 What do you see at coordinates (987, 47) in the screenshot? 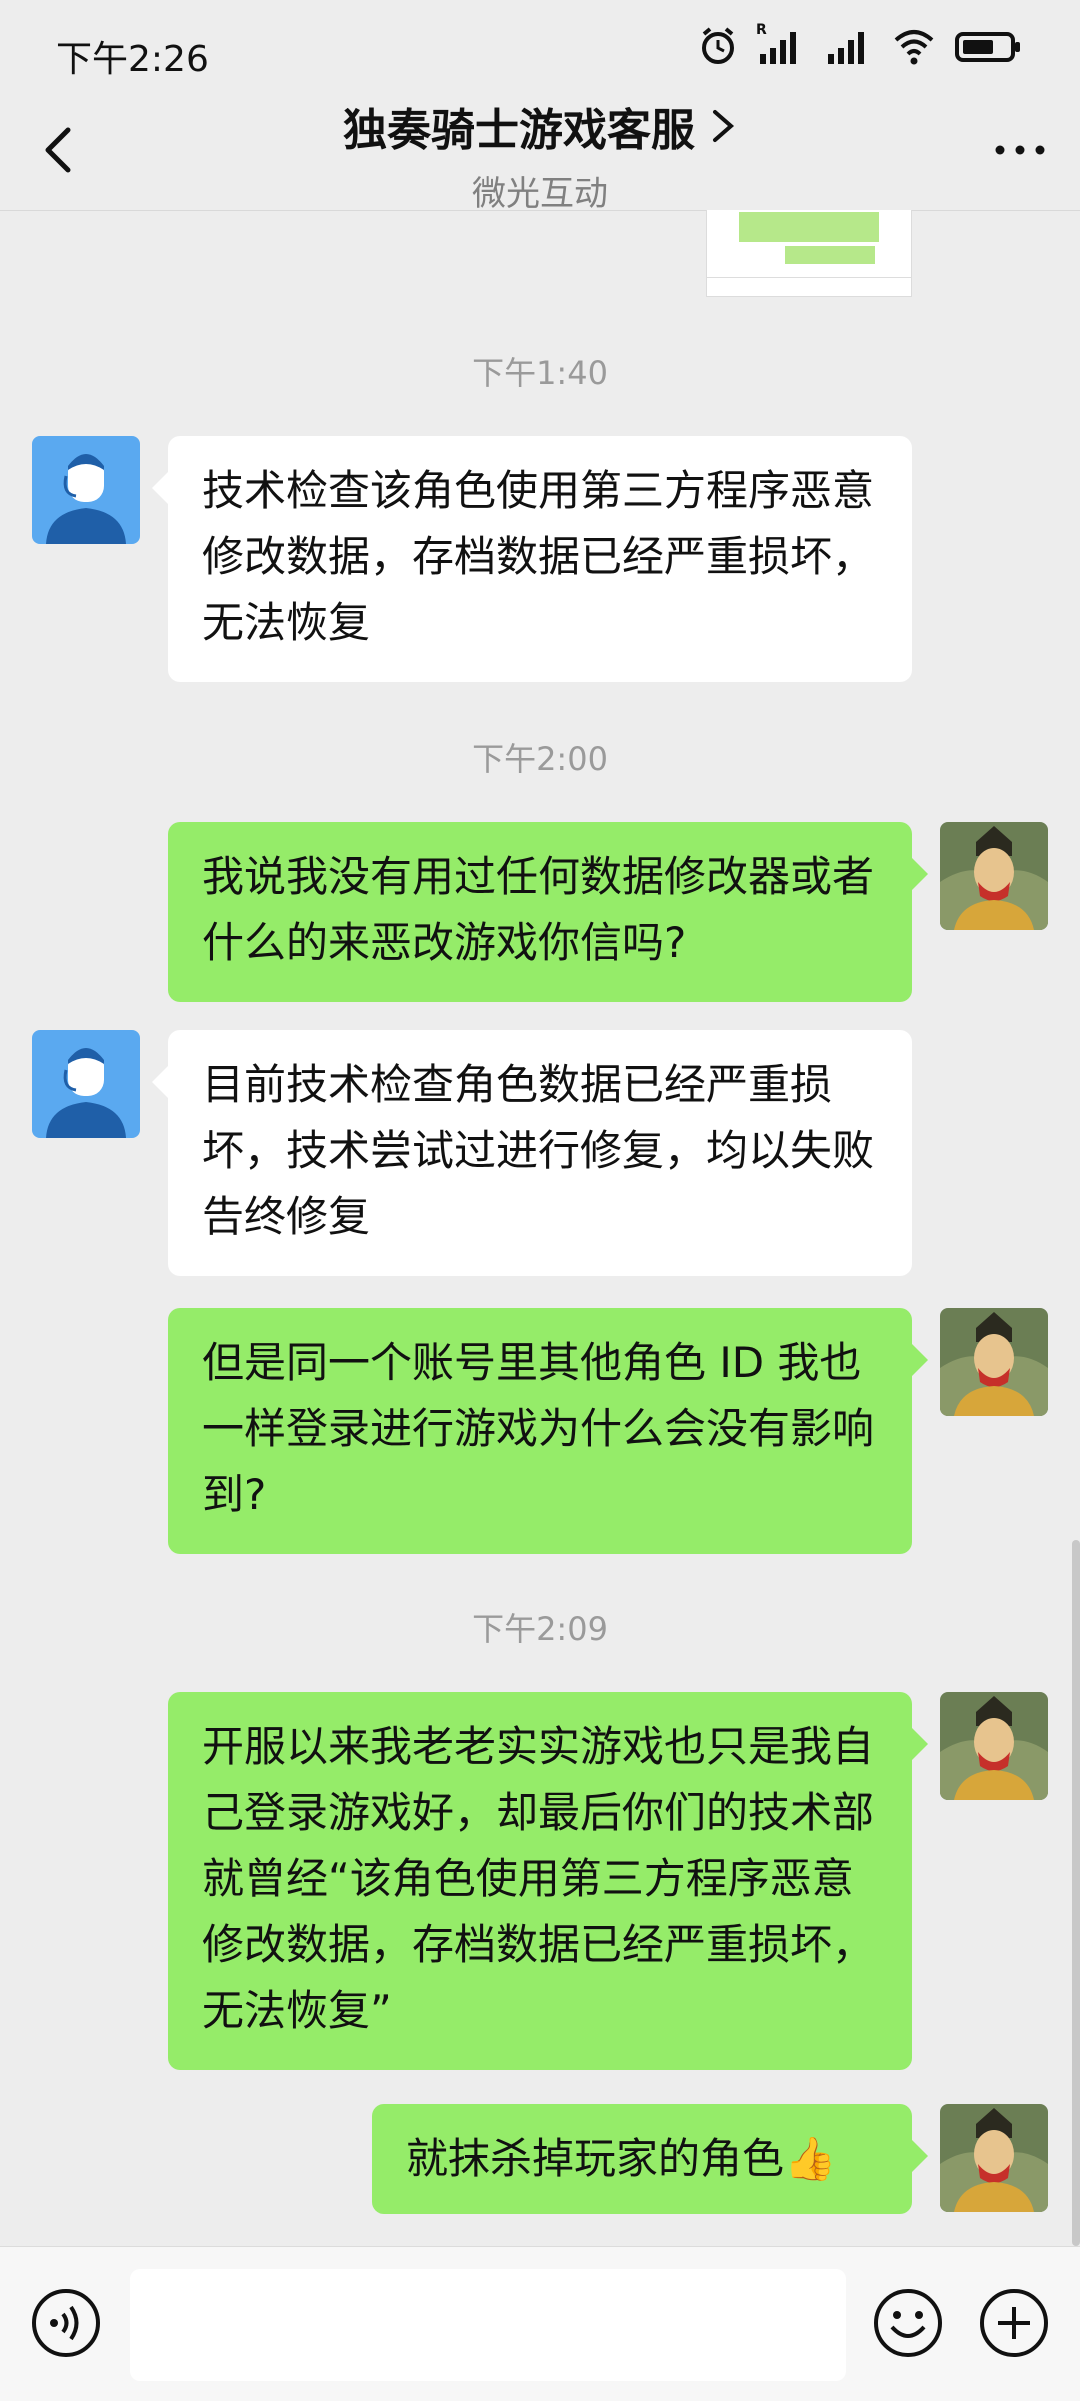
I see `battery-icon` at bounding box center [987, 47].